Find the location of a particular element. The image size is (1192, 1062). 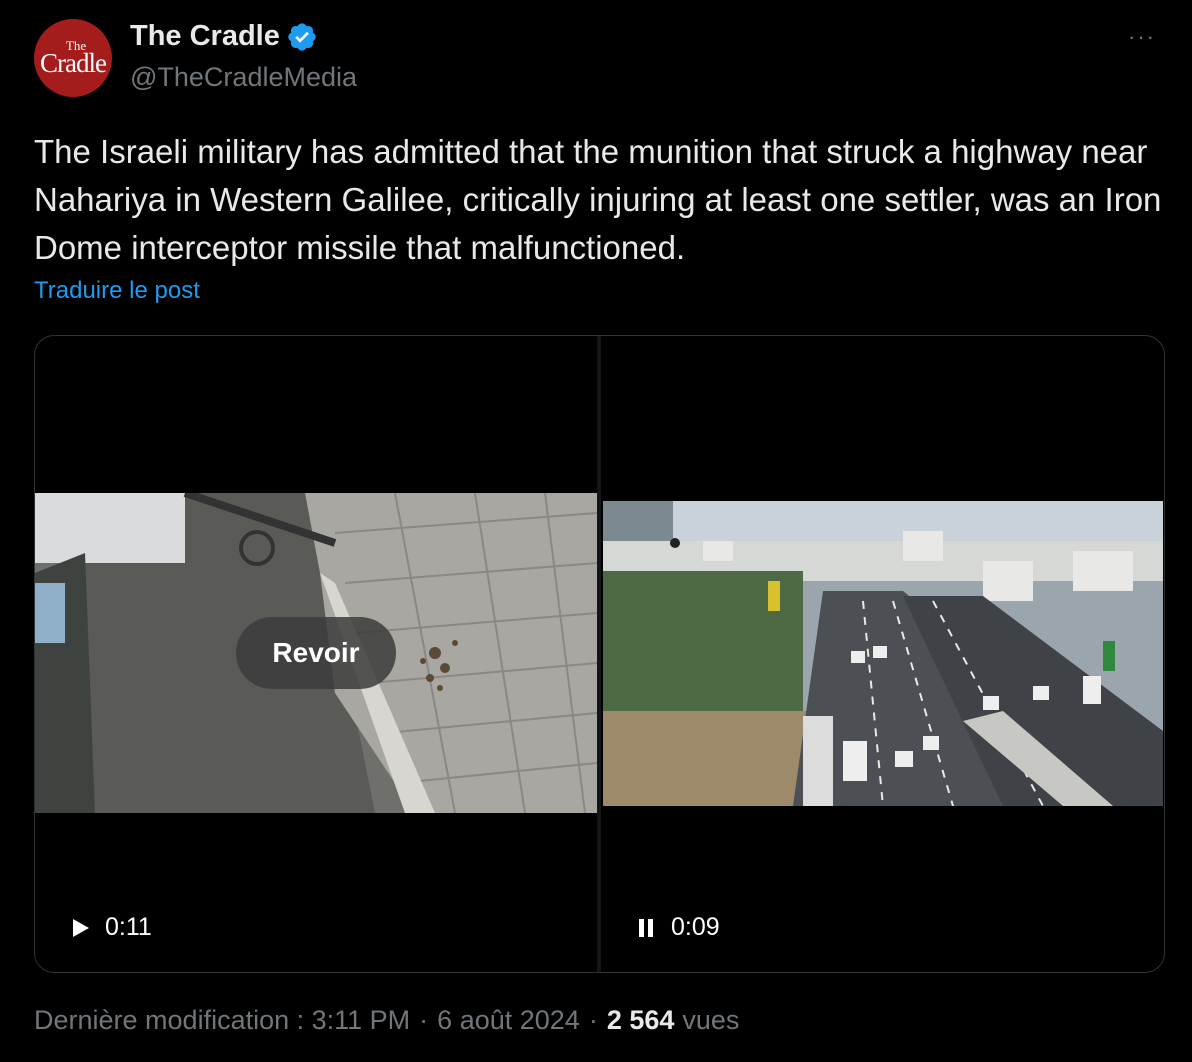

author-name-text: The Cradle is located at coordinates (205, 36).